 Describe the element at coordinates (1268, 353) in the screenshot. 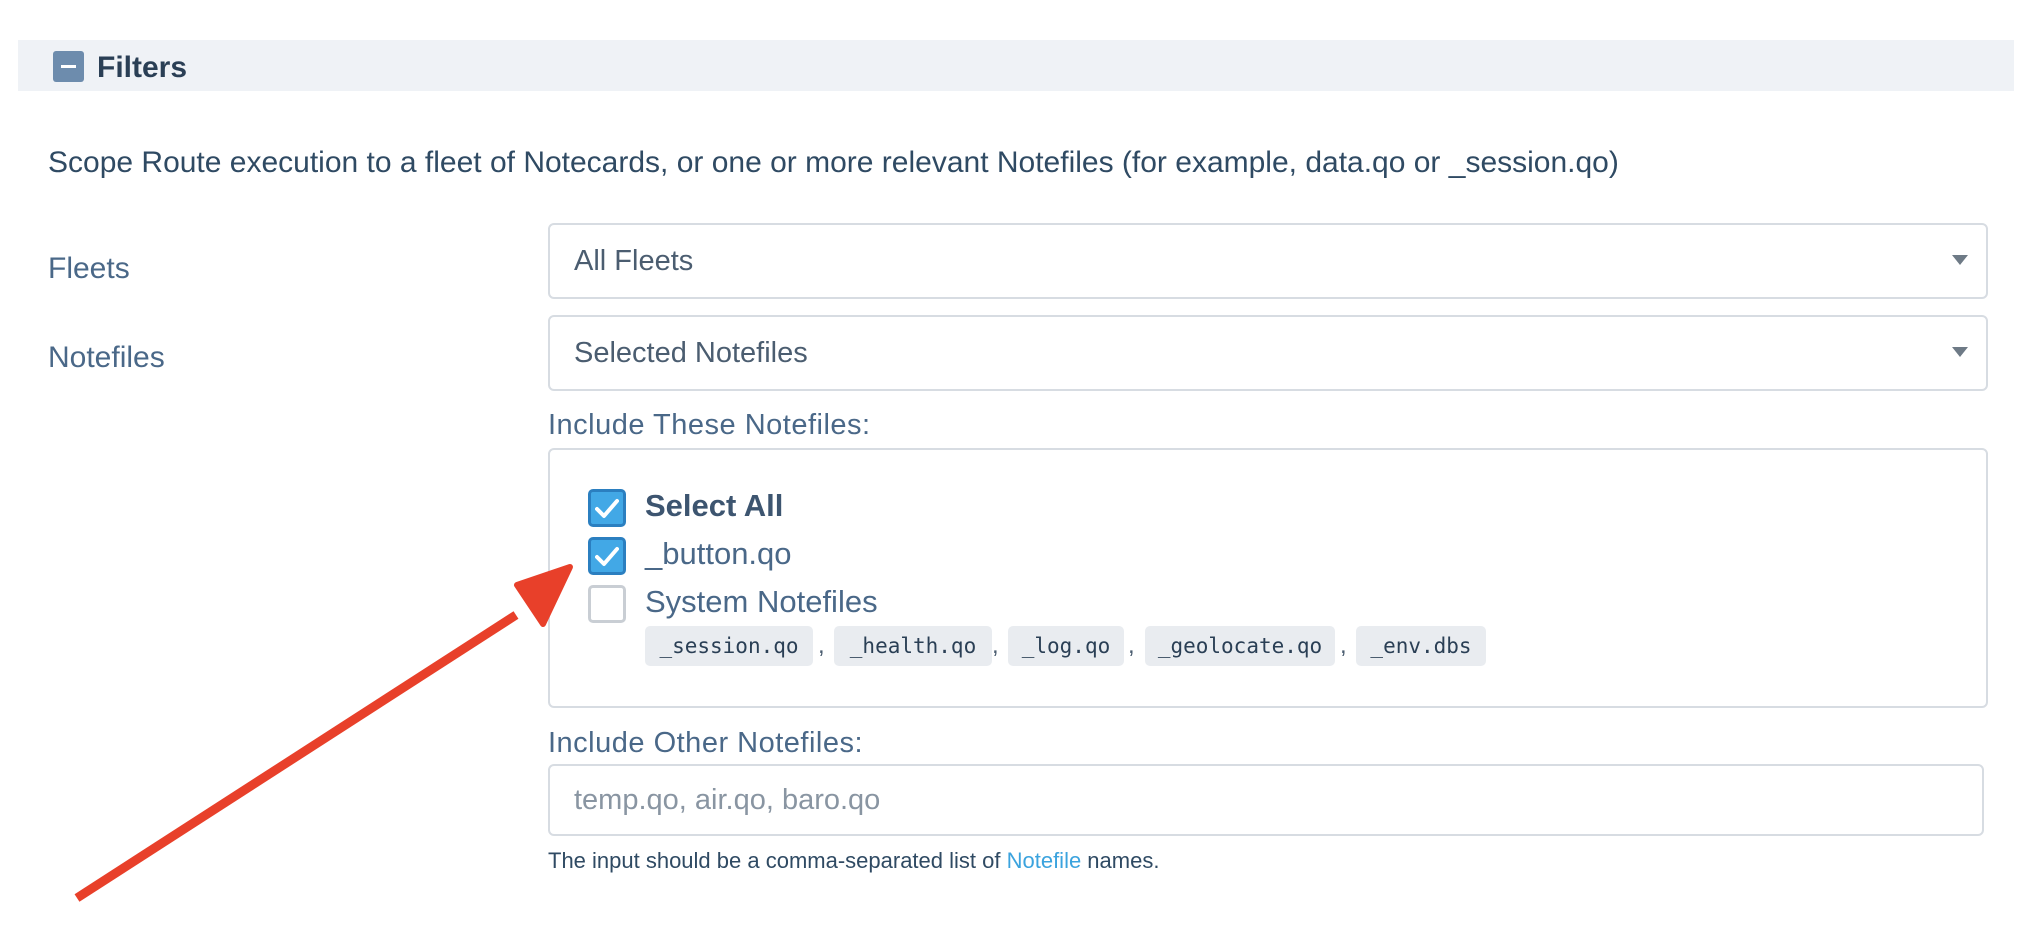

I see `notefiles-select: Selected Notefiles` at that location.